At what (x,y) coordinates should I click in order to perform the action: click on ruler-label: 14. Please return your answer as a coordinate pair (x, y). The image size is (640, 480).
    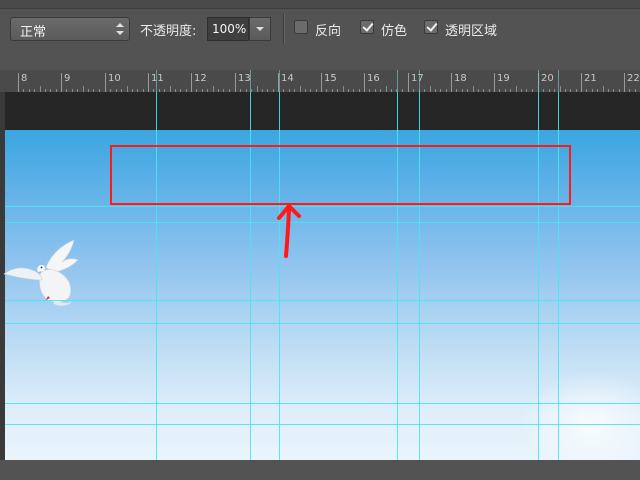
    Looking at the image, I should click on (287, 78).